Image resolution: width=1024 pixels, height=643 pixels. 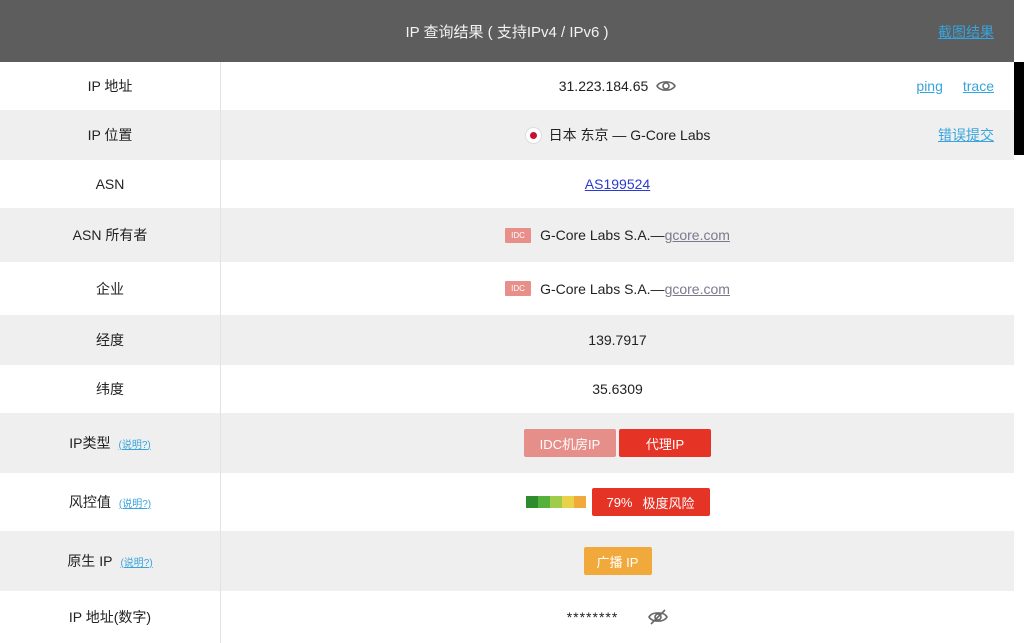 I want to click on label-latitude: 纬度, so click(x=110, y=389).